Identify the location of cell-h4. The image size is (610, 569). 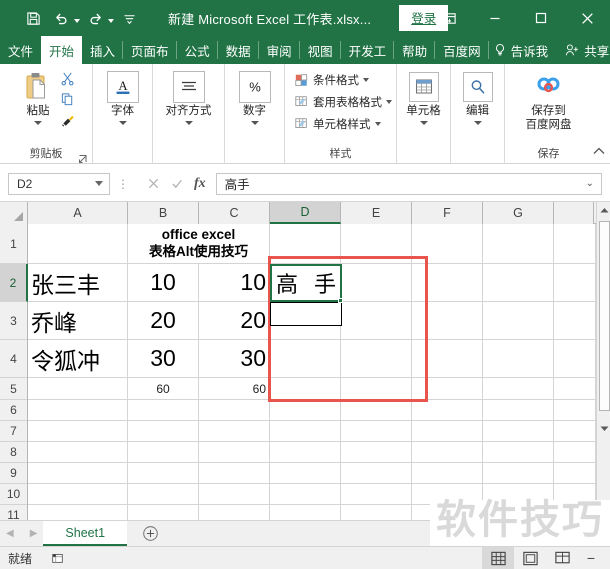
(575, 359).